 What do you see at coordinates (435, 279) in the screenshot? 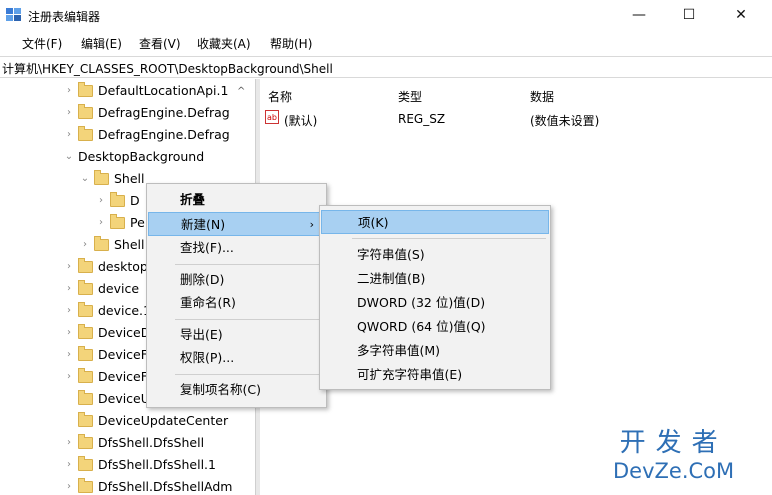
I see `submenu-binary-value: 二进制值(B)` at bounding box center [435, 279].